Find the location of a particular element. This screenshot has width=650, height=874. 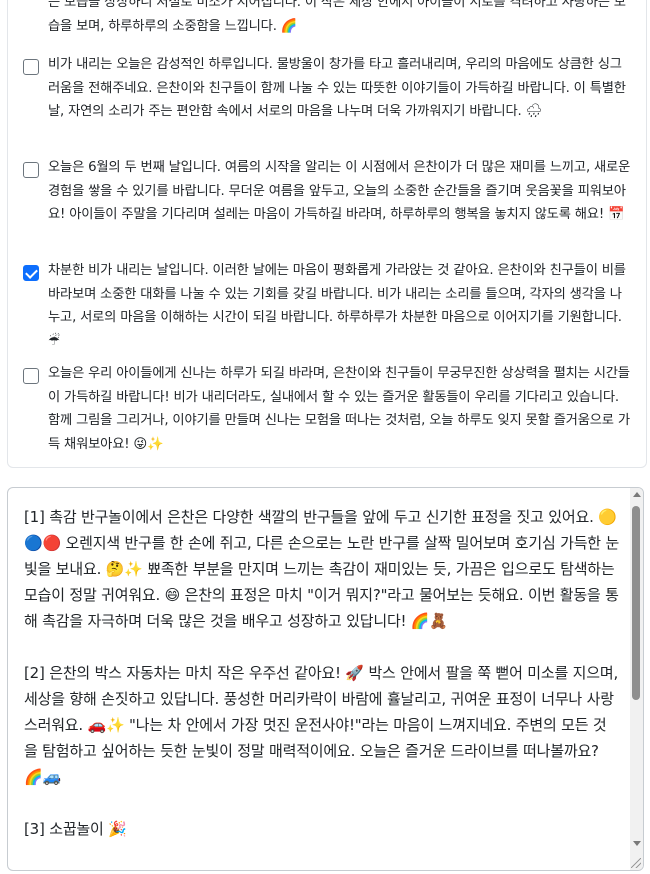

checkbox-checked is located at coordinates (31, 273).